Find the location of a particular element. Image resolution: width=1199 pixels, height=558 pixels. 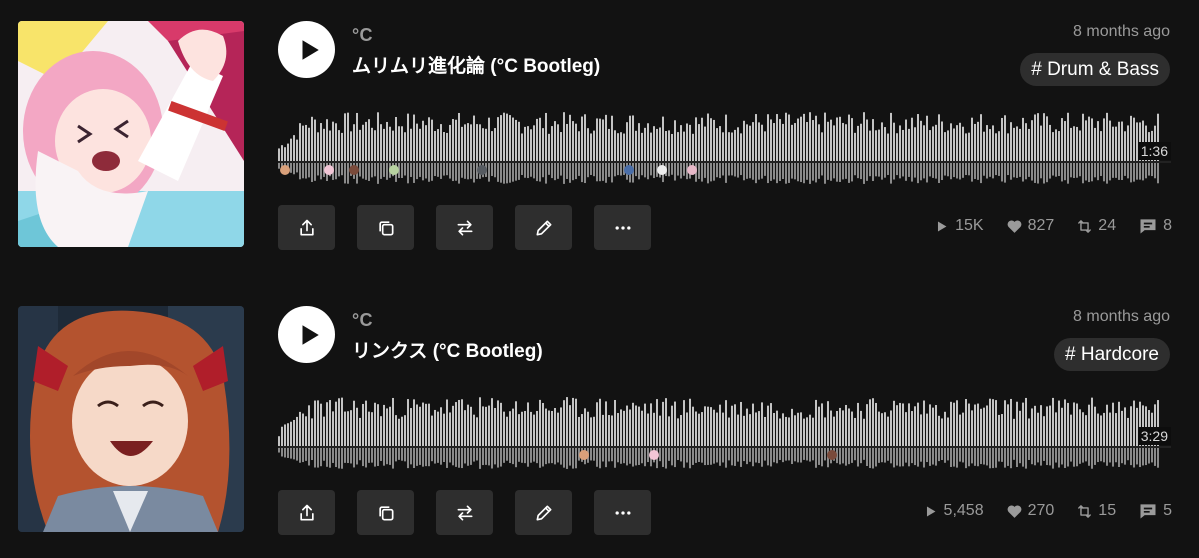

repost-count: 24 is located at coordinates (1096, 226).